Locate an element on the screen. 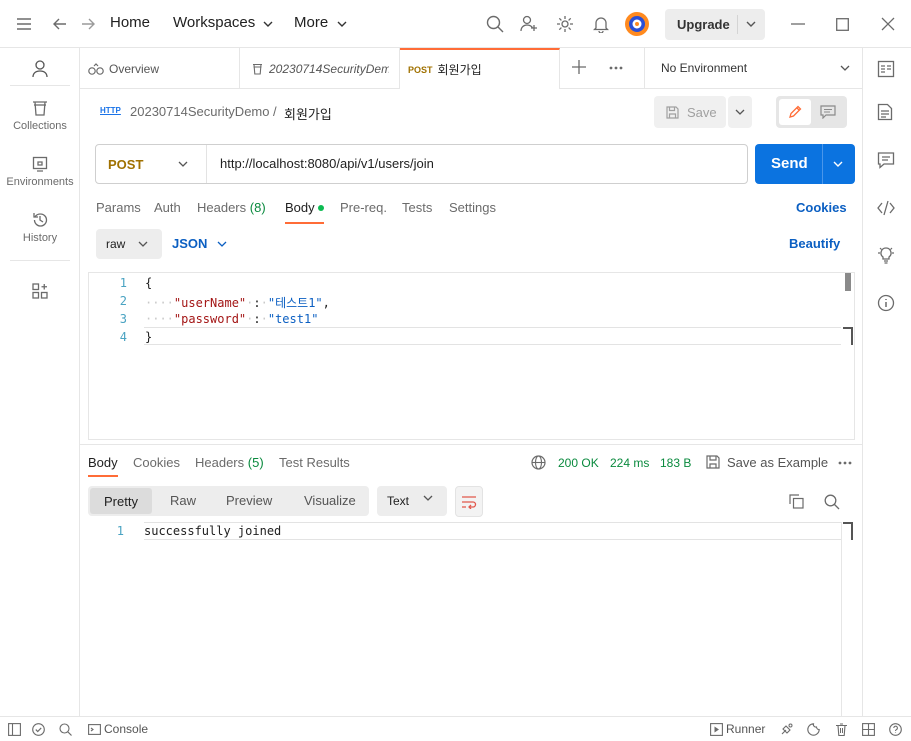 This screenshot has height=741, width=911. tab-body: Body is located at coordinates (300, 207).